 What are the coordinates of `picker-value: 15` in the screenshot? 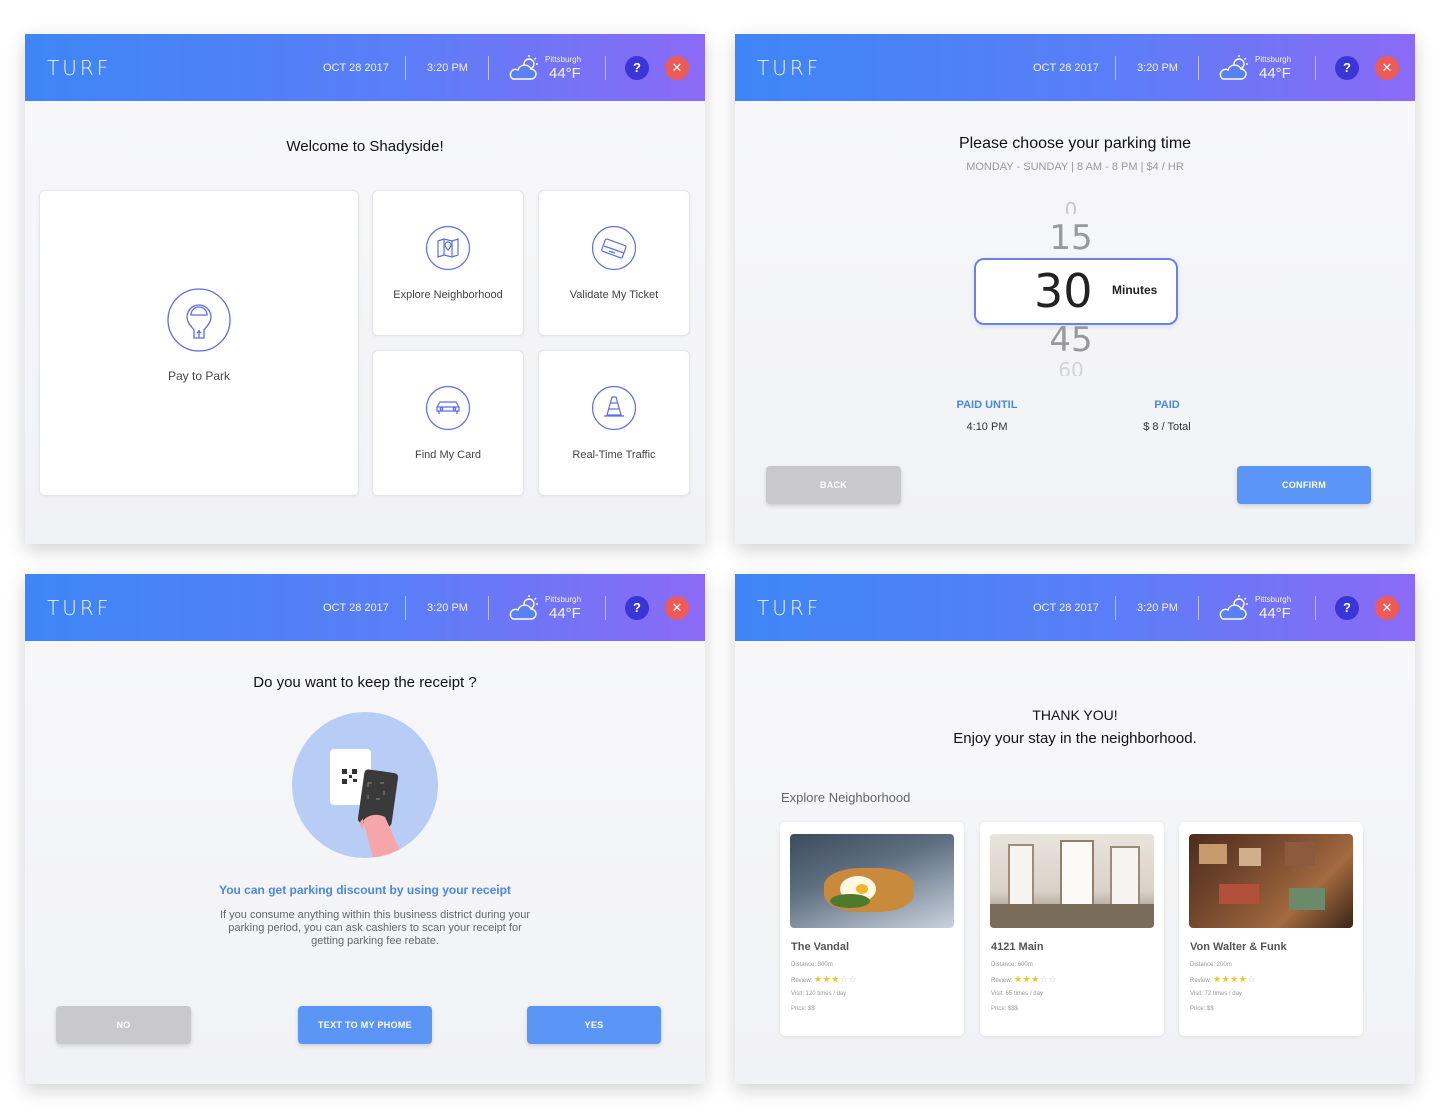 It's located at (1071, 238).